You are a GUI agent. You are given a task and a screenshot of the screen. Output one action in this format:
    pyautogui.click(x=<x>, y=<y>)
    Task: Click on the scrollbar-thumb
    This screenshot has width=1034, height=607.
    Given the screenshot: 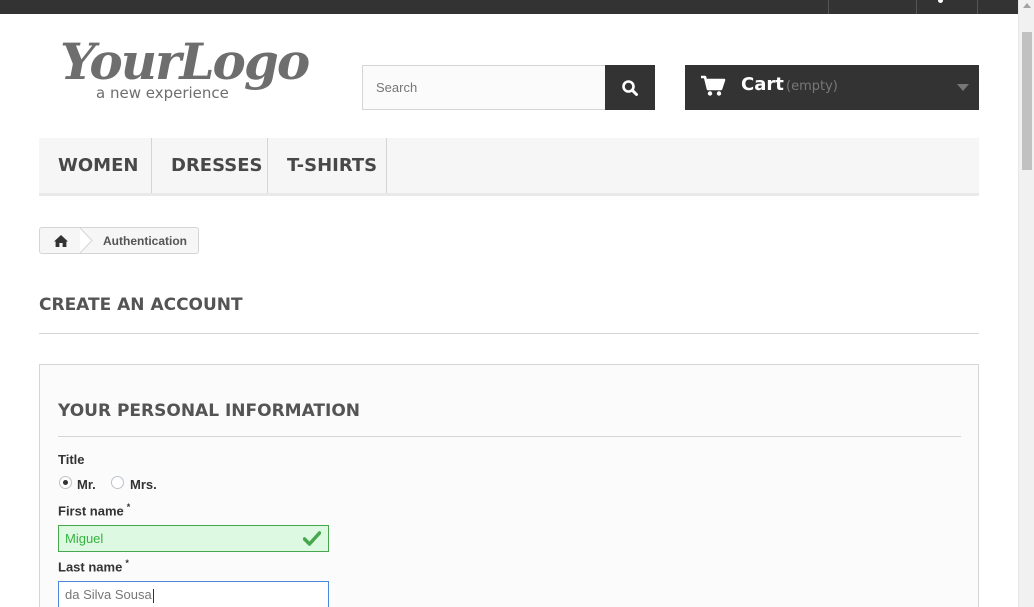 What is the action you would take?
    pyautogui.click(x=1027, y=101)
    